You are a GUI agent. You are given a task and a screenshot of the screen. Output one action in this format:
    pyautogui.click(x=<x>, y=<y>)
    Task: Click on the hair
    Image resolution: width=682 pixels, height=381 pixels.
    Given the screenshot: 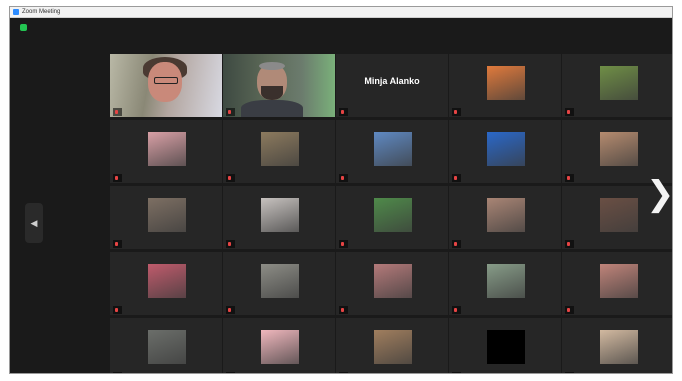 What is the action you would take?
    pyautogui.click(x=272, y=66)
    